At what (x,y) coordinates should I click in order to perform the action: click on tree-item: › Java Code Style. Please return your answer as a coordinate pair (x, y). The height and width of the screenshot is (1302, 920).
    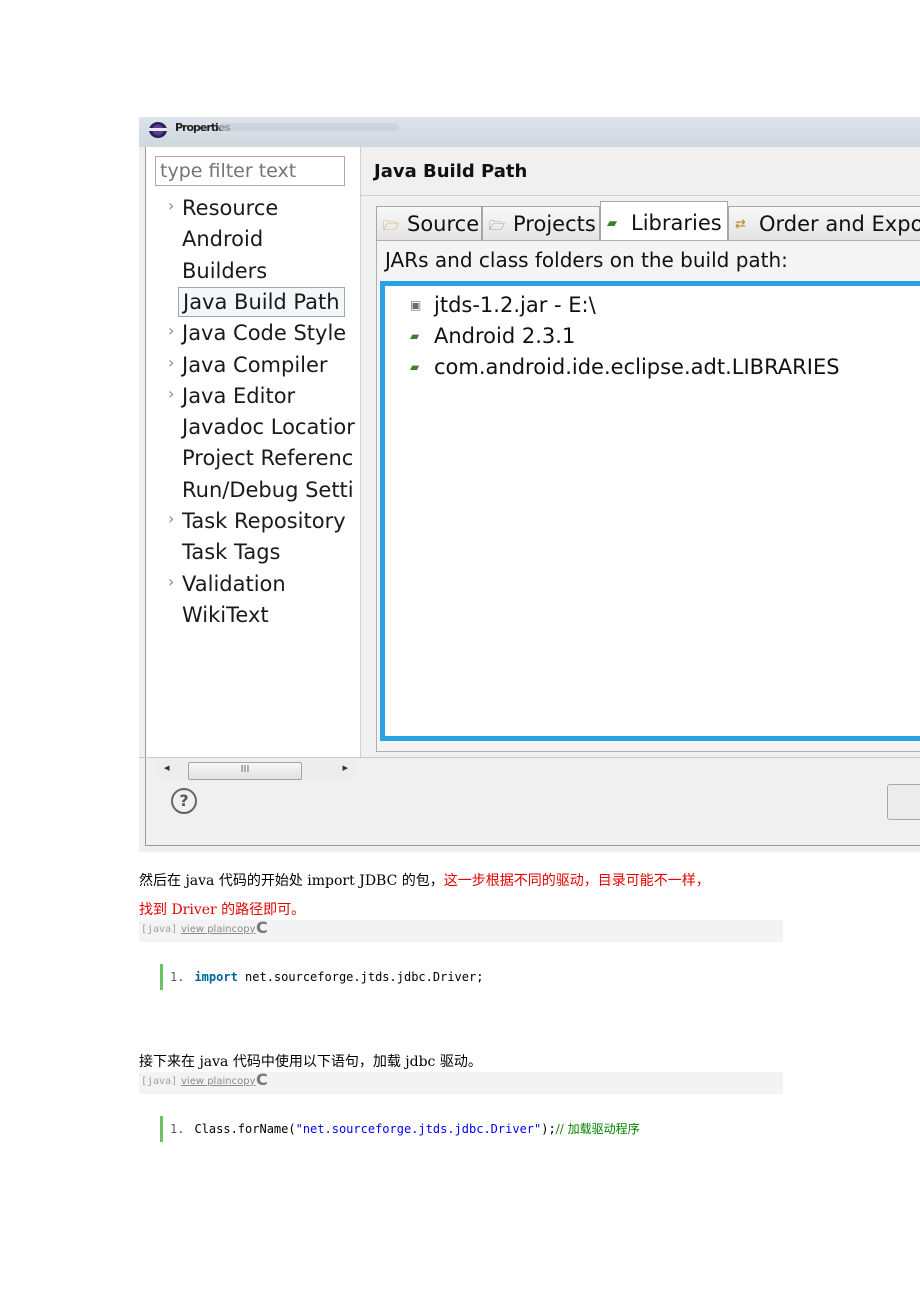
    Looking at the image, I should click on (253, 333).